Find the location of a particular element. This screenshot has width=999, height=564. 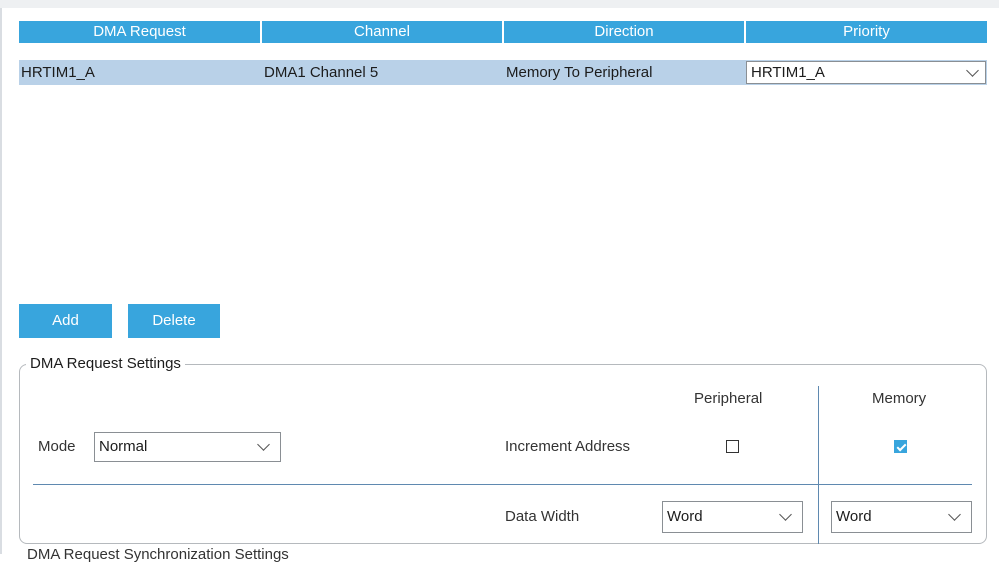

left-edge is located at coordinates (1, 281).